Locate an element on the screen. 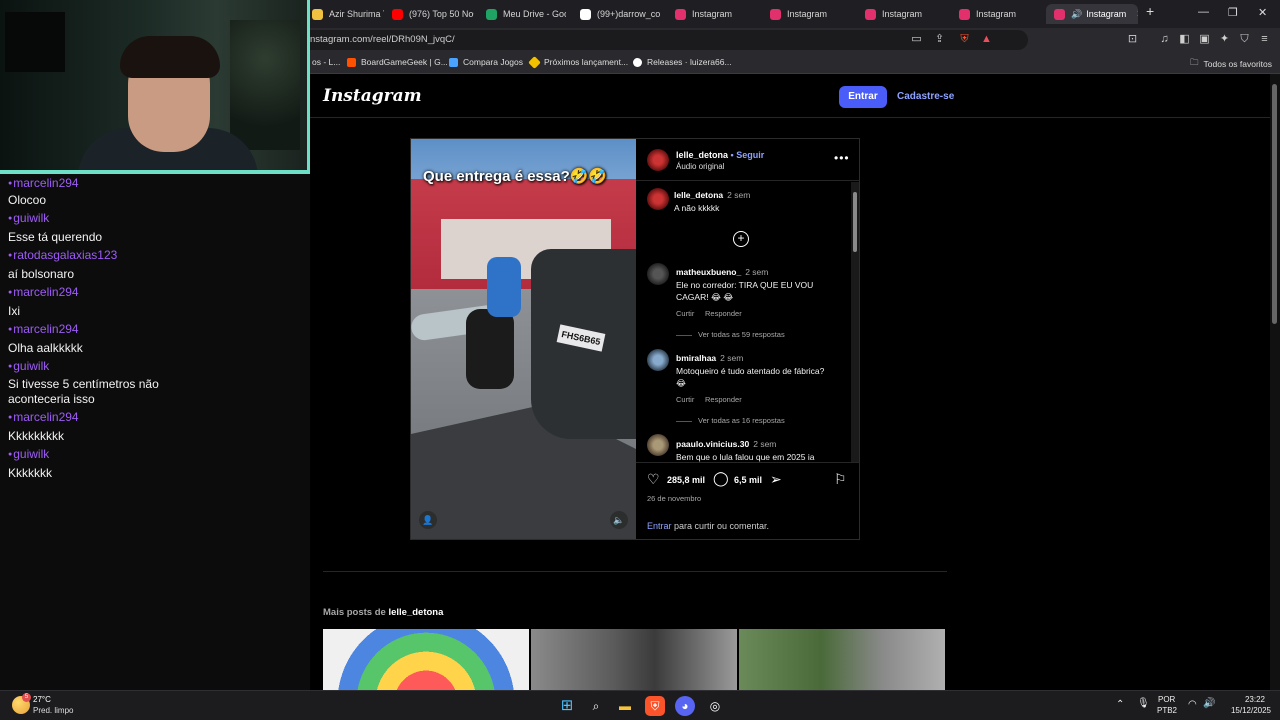 The width and height of the screenshot is (1280, 720). tab-instagram-3: Instagram is located at coordinates (905, 14).